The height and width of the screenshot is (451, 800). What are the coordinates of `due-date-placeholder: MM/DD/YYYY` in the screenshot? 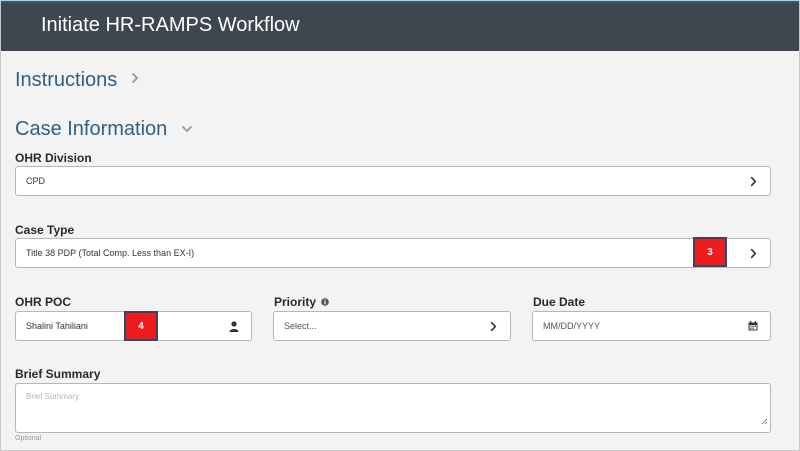 It's located at (572, 326).